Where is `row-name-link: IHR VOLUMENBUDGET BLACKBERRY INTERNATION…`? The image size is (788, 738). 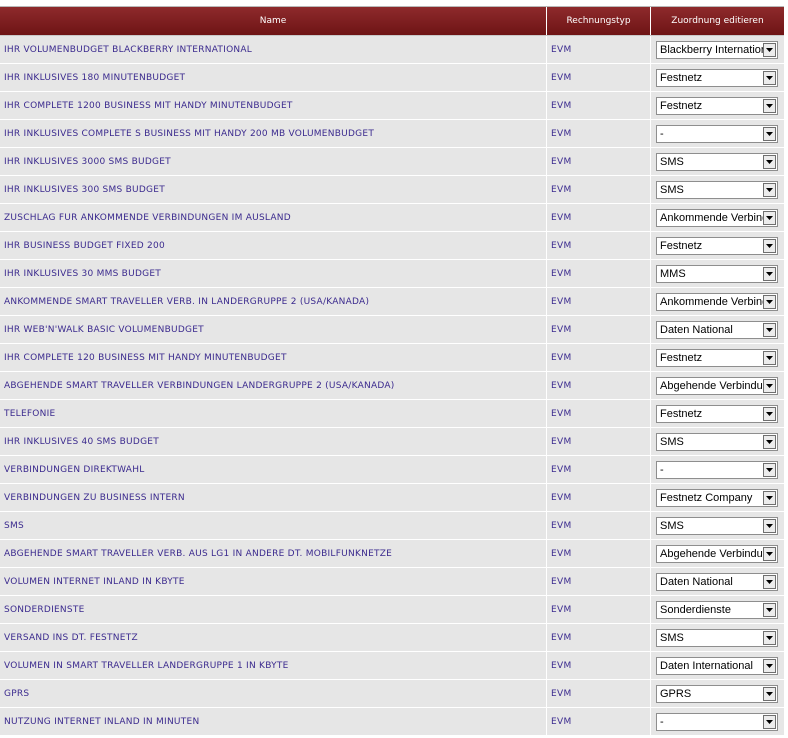
row-name-link: IHR VOLUMENBUDGET BLACKBERRY INTERNATION… is located at coordinates (128, 50).